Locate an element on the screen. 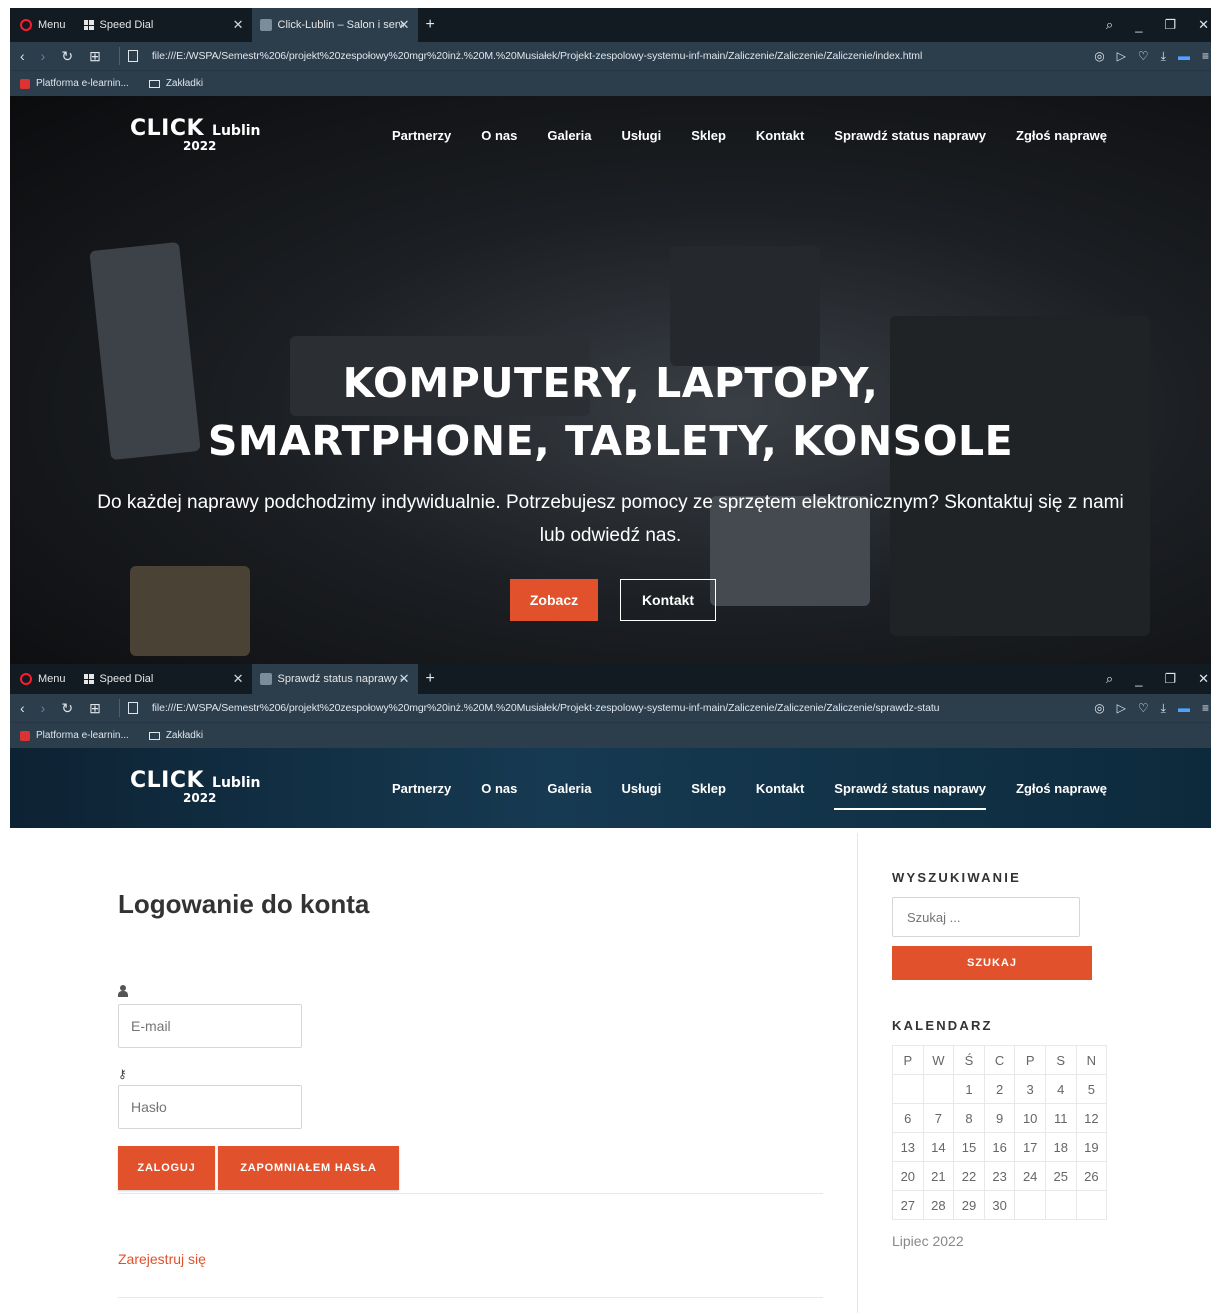 Image resolution: width=1211 pixels, height=1313 pixels. tab-status-naprawy: Sprawdź status naprawy – ✕ is located at coordinates (334, 679).